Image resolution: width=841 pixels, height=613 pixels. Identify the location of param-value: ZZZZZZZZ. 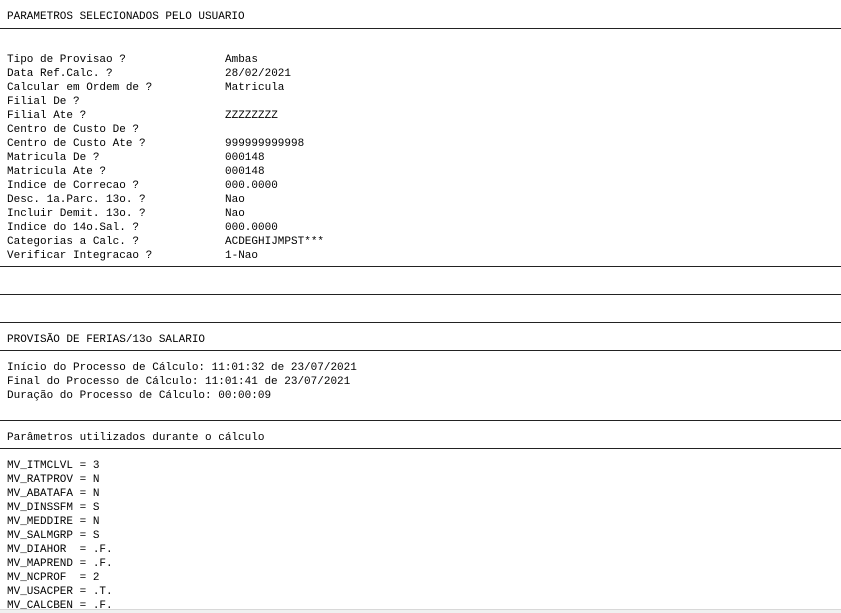
(251, 116).